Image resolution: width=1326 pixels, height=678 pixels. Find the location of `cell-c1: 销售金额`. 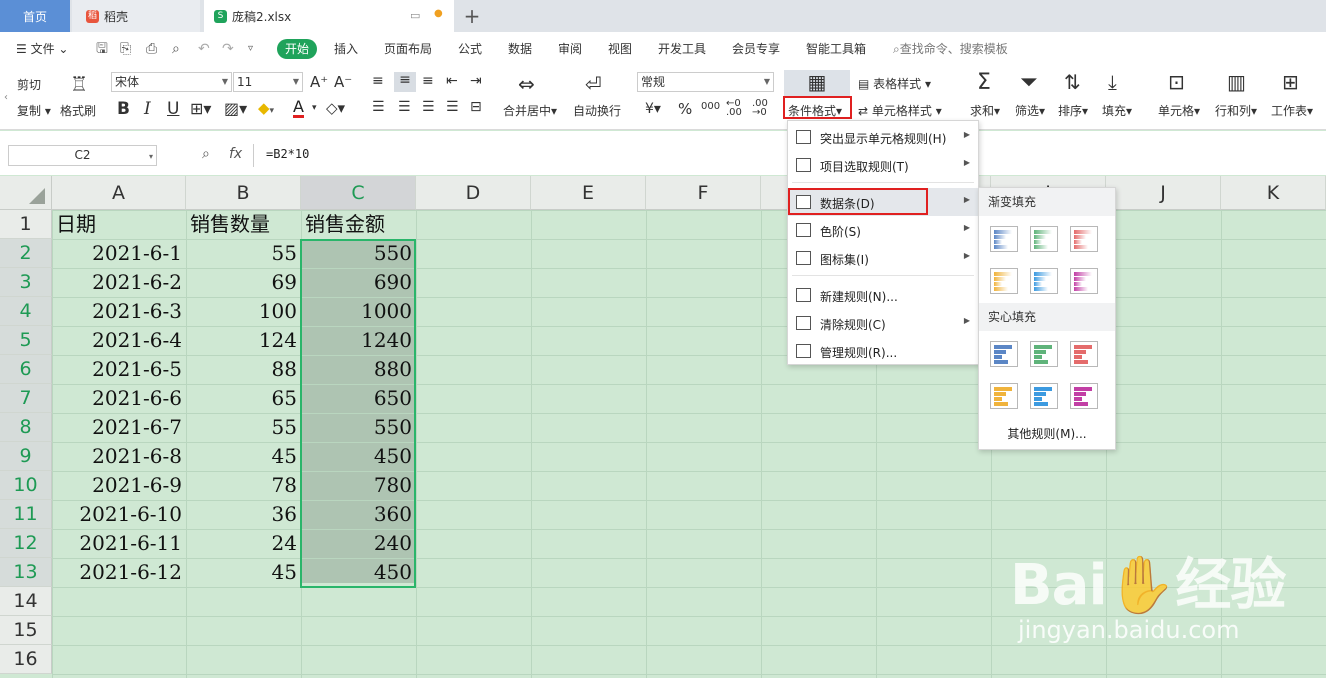

cell-c1: 销售金额 is located at coordinates (358, 224).